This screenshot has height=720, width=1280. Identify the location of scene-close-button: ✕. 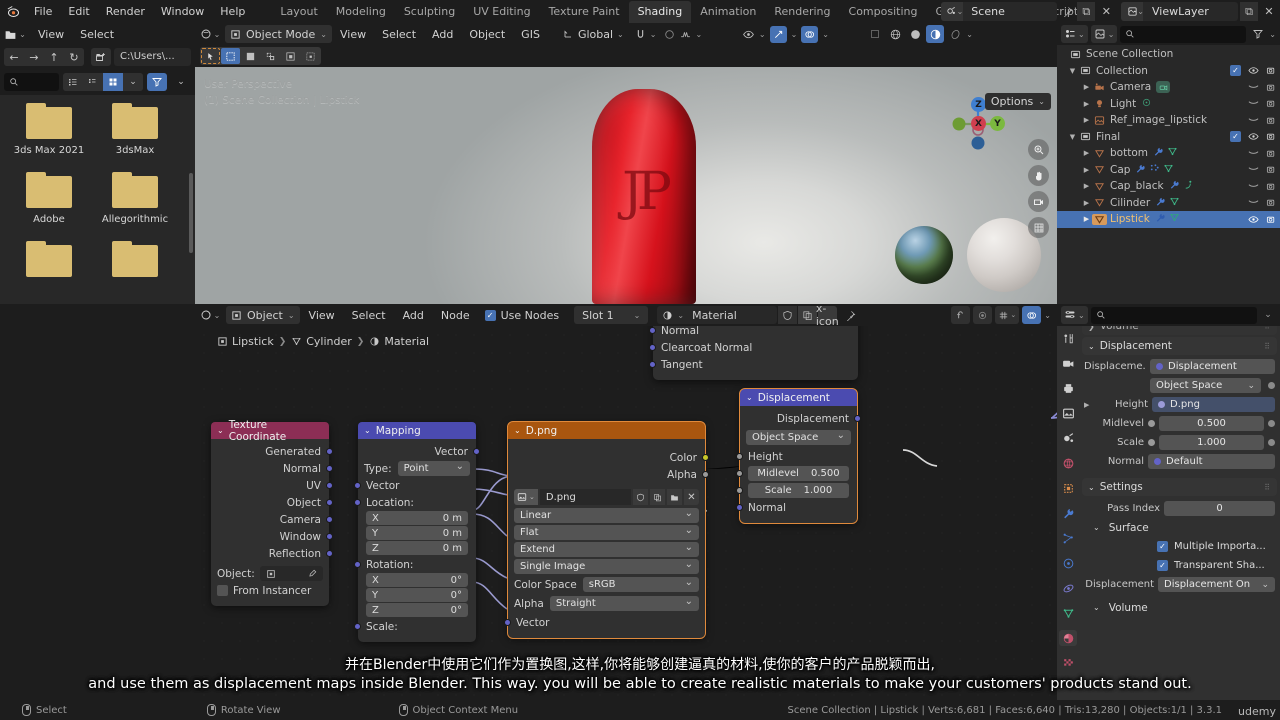
(1106, 11).